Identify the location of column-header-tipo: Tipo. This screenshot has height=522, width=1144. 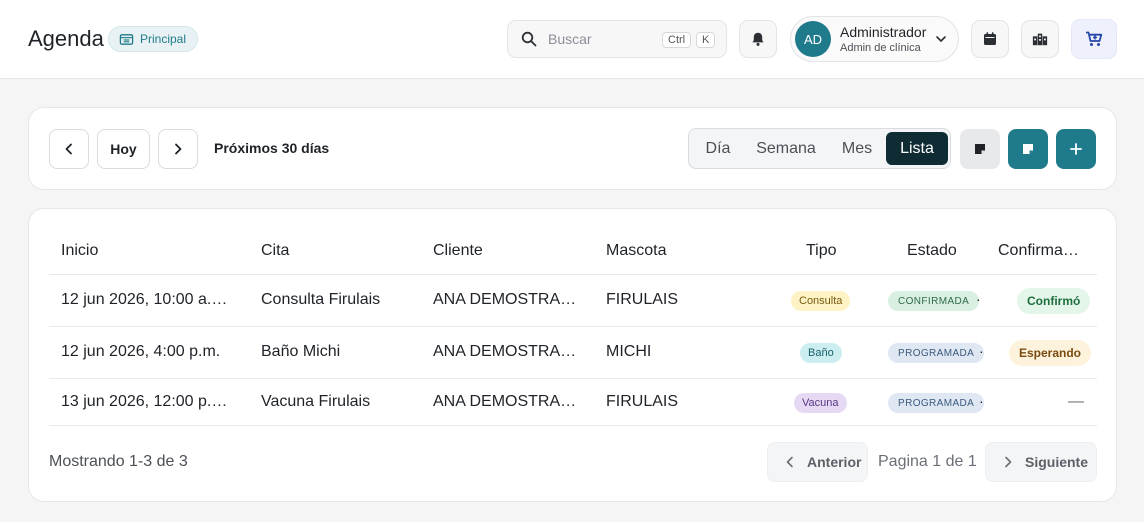
(821, 251).